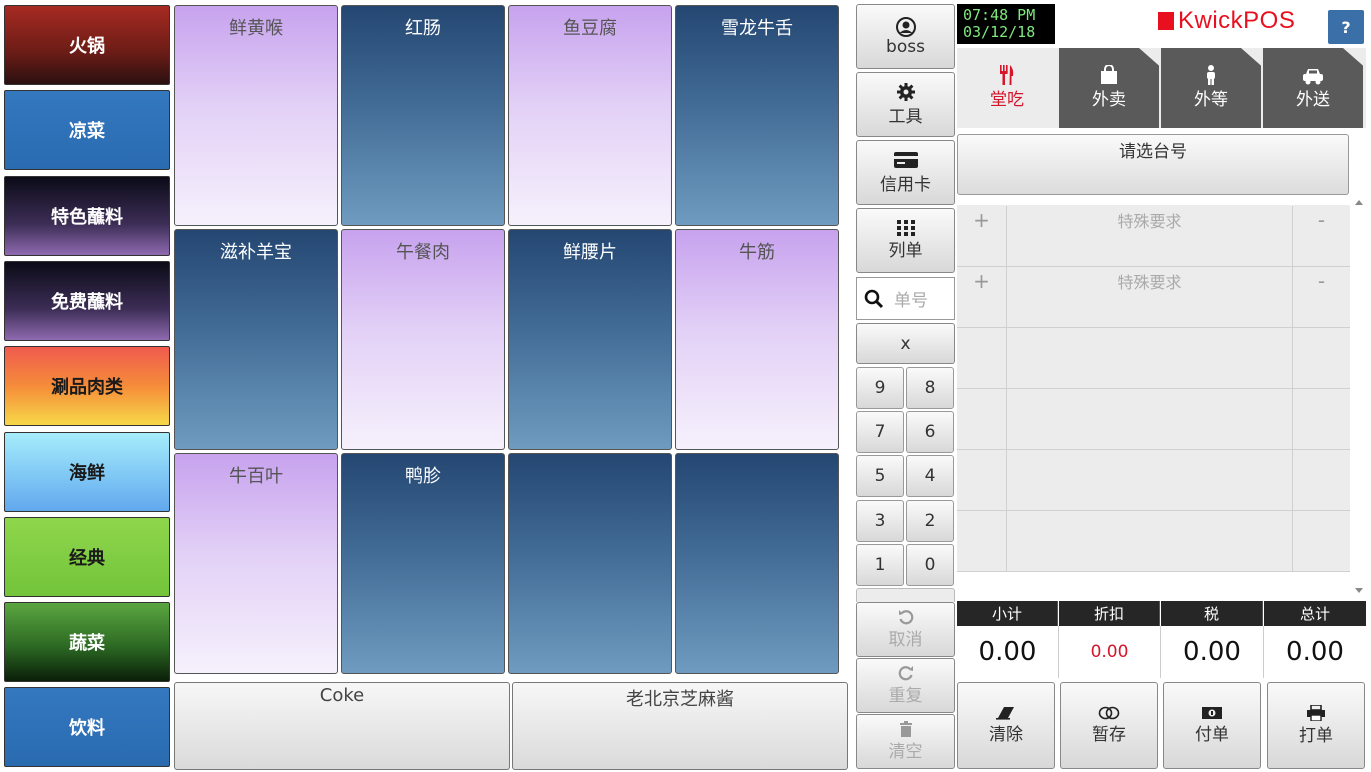 This screenshot has width=1371, height=772. I want to click on menu-item: 鲜黄喉, so click(256, 115).